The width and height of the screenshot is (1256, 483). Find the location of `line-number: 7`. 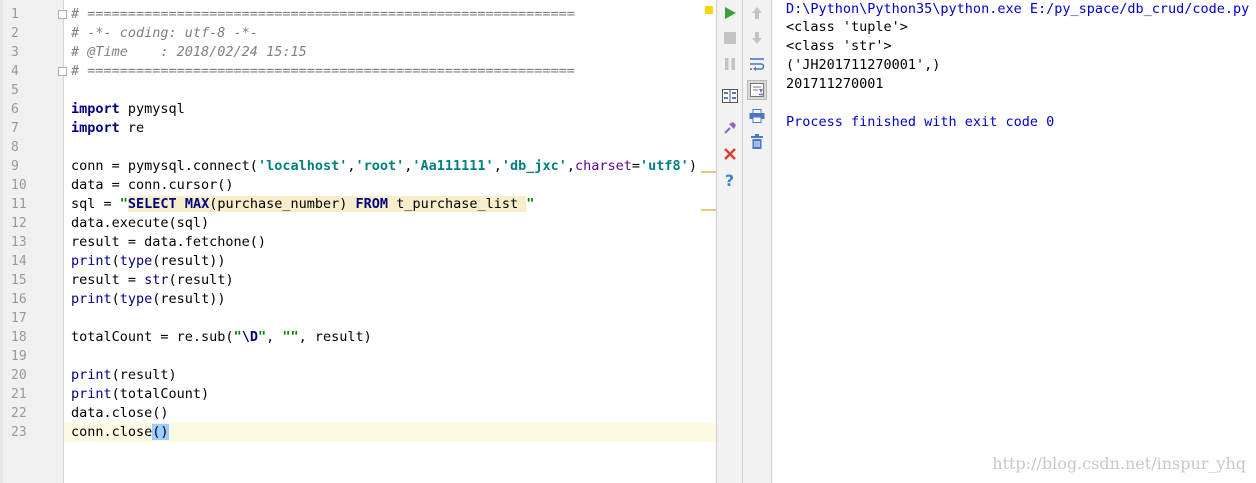

line-number: 7 is located at coordinates (15, 128).